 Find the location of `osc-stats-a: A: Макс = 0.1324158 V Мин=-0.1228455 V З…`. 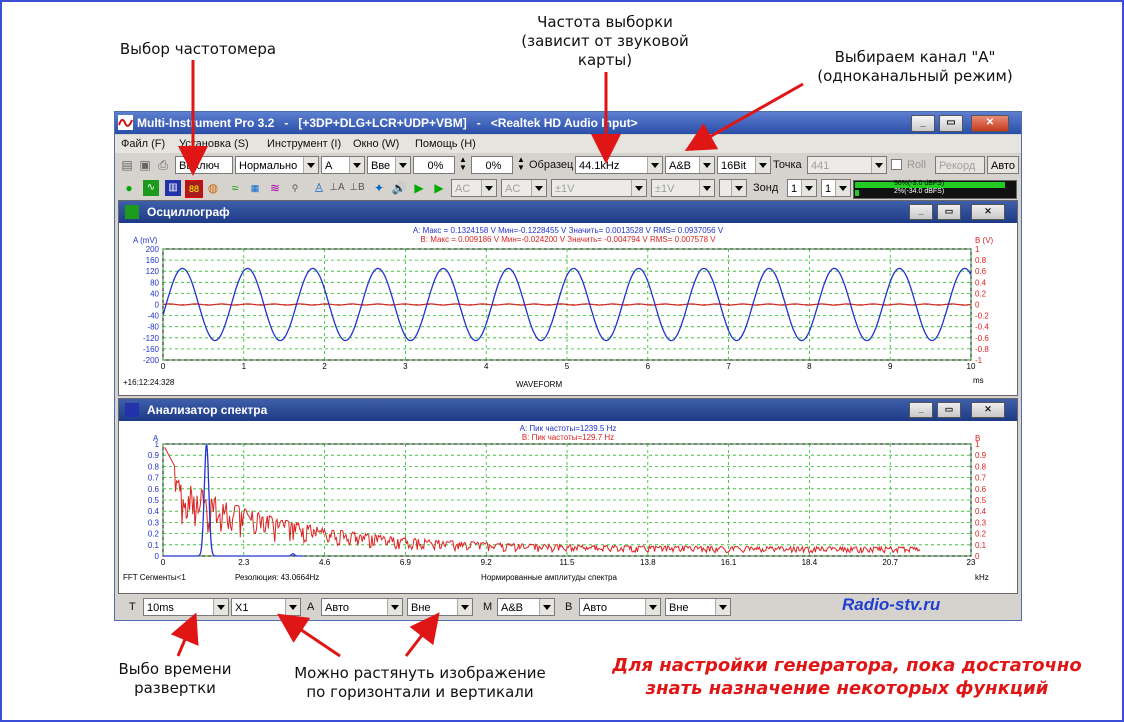

osc-stats-a: A: Макс = 0.1324158 V Мин=-0.1228455 V З… is located at coordinates (568, 230).